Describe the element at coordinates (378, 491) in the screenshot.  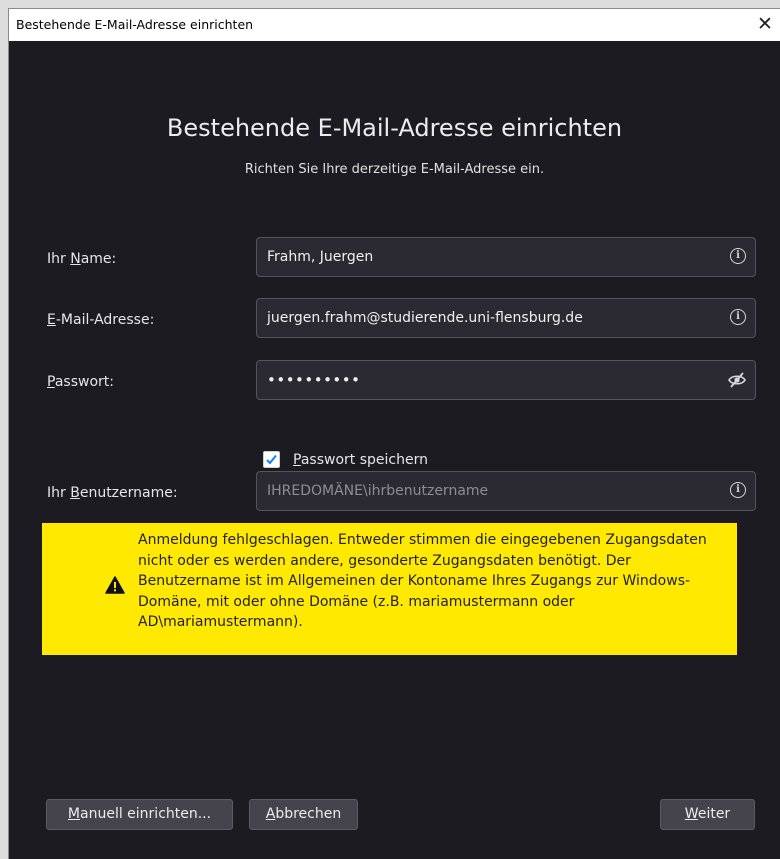
I see `username-placeholder: IHREDOMÄNE\ihrbenutzername` at that location.